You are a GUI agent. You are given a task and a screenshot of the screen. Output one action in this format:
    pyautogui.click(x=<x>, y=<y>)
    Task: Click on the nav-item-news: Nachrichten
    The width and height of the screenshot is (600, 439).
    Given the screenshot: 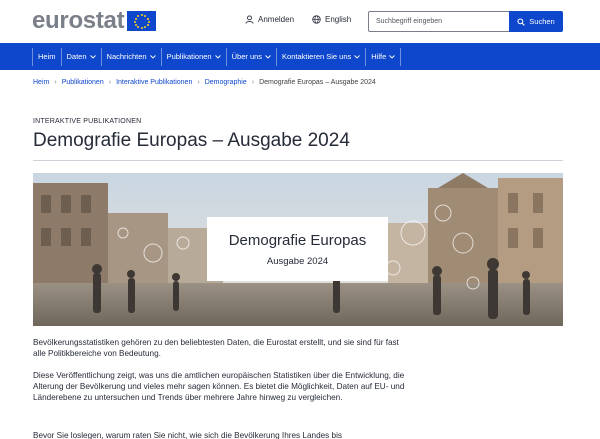 What is the action you would take?
    pyautogui.click(x=130, y=56)
    